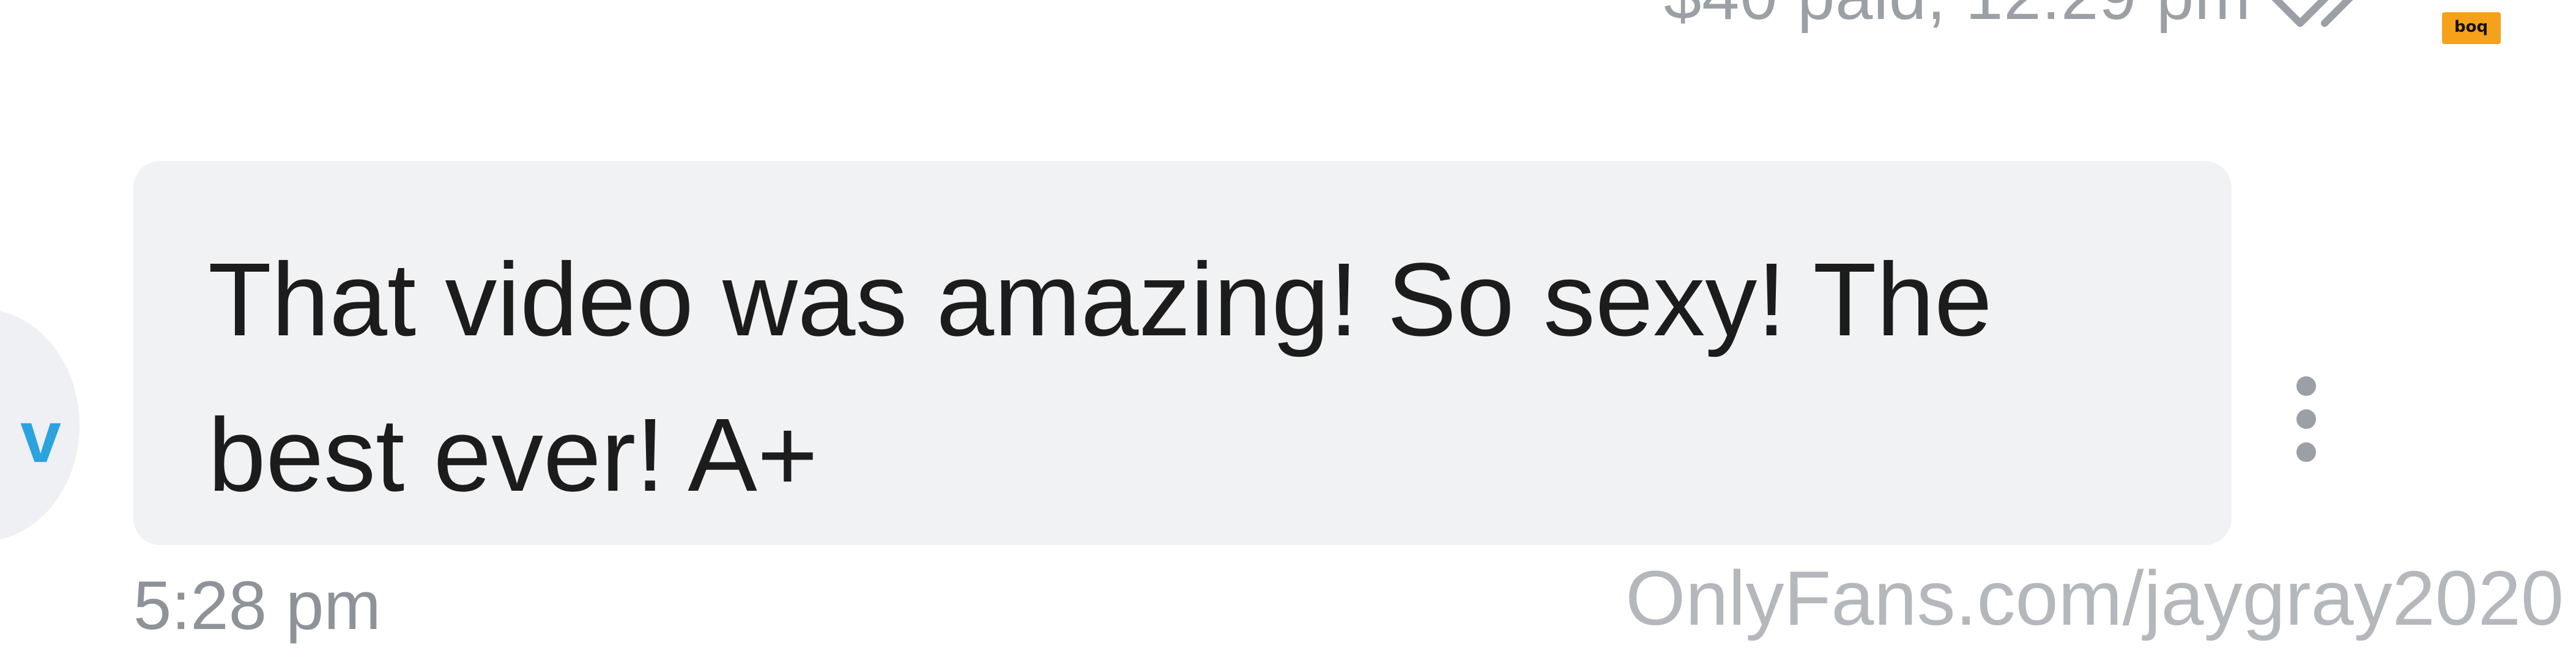  I want to click on previous-message-status-text: $40 paid, 12:29 pm, so click(1957, 17).